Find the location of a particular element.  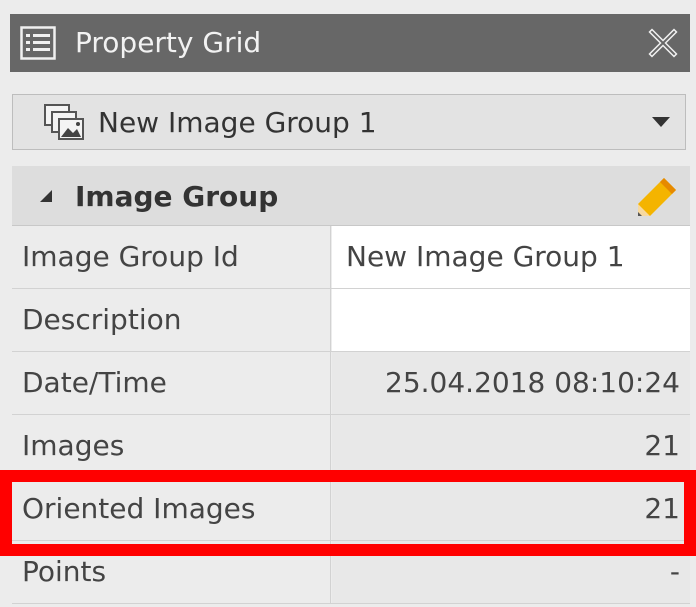

oriented-images-value: 21 is located at coordinates (511, 509).